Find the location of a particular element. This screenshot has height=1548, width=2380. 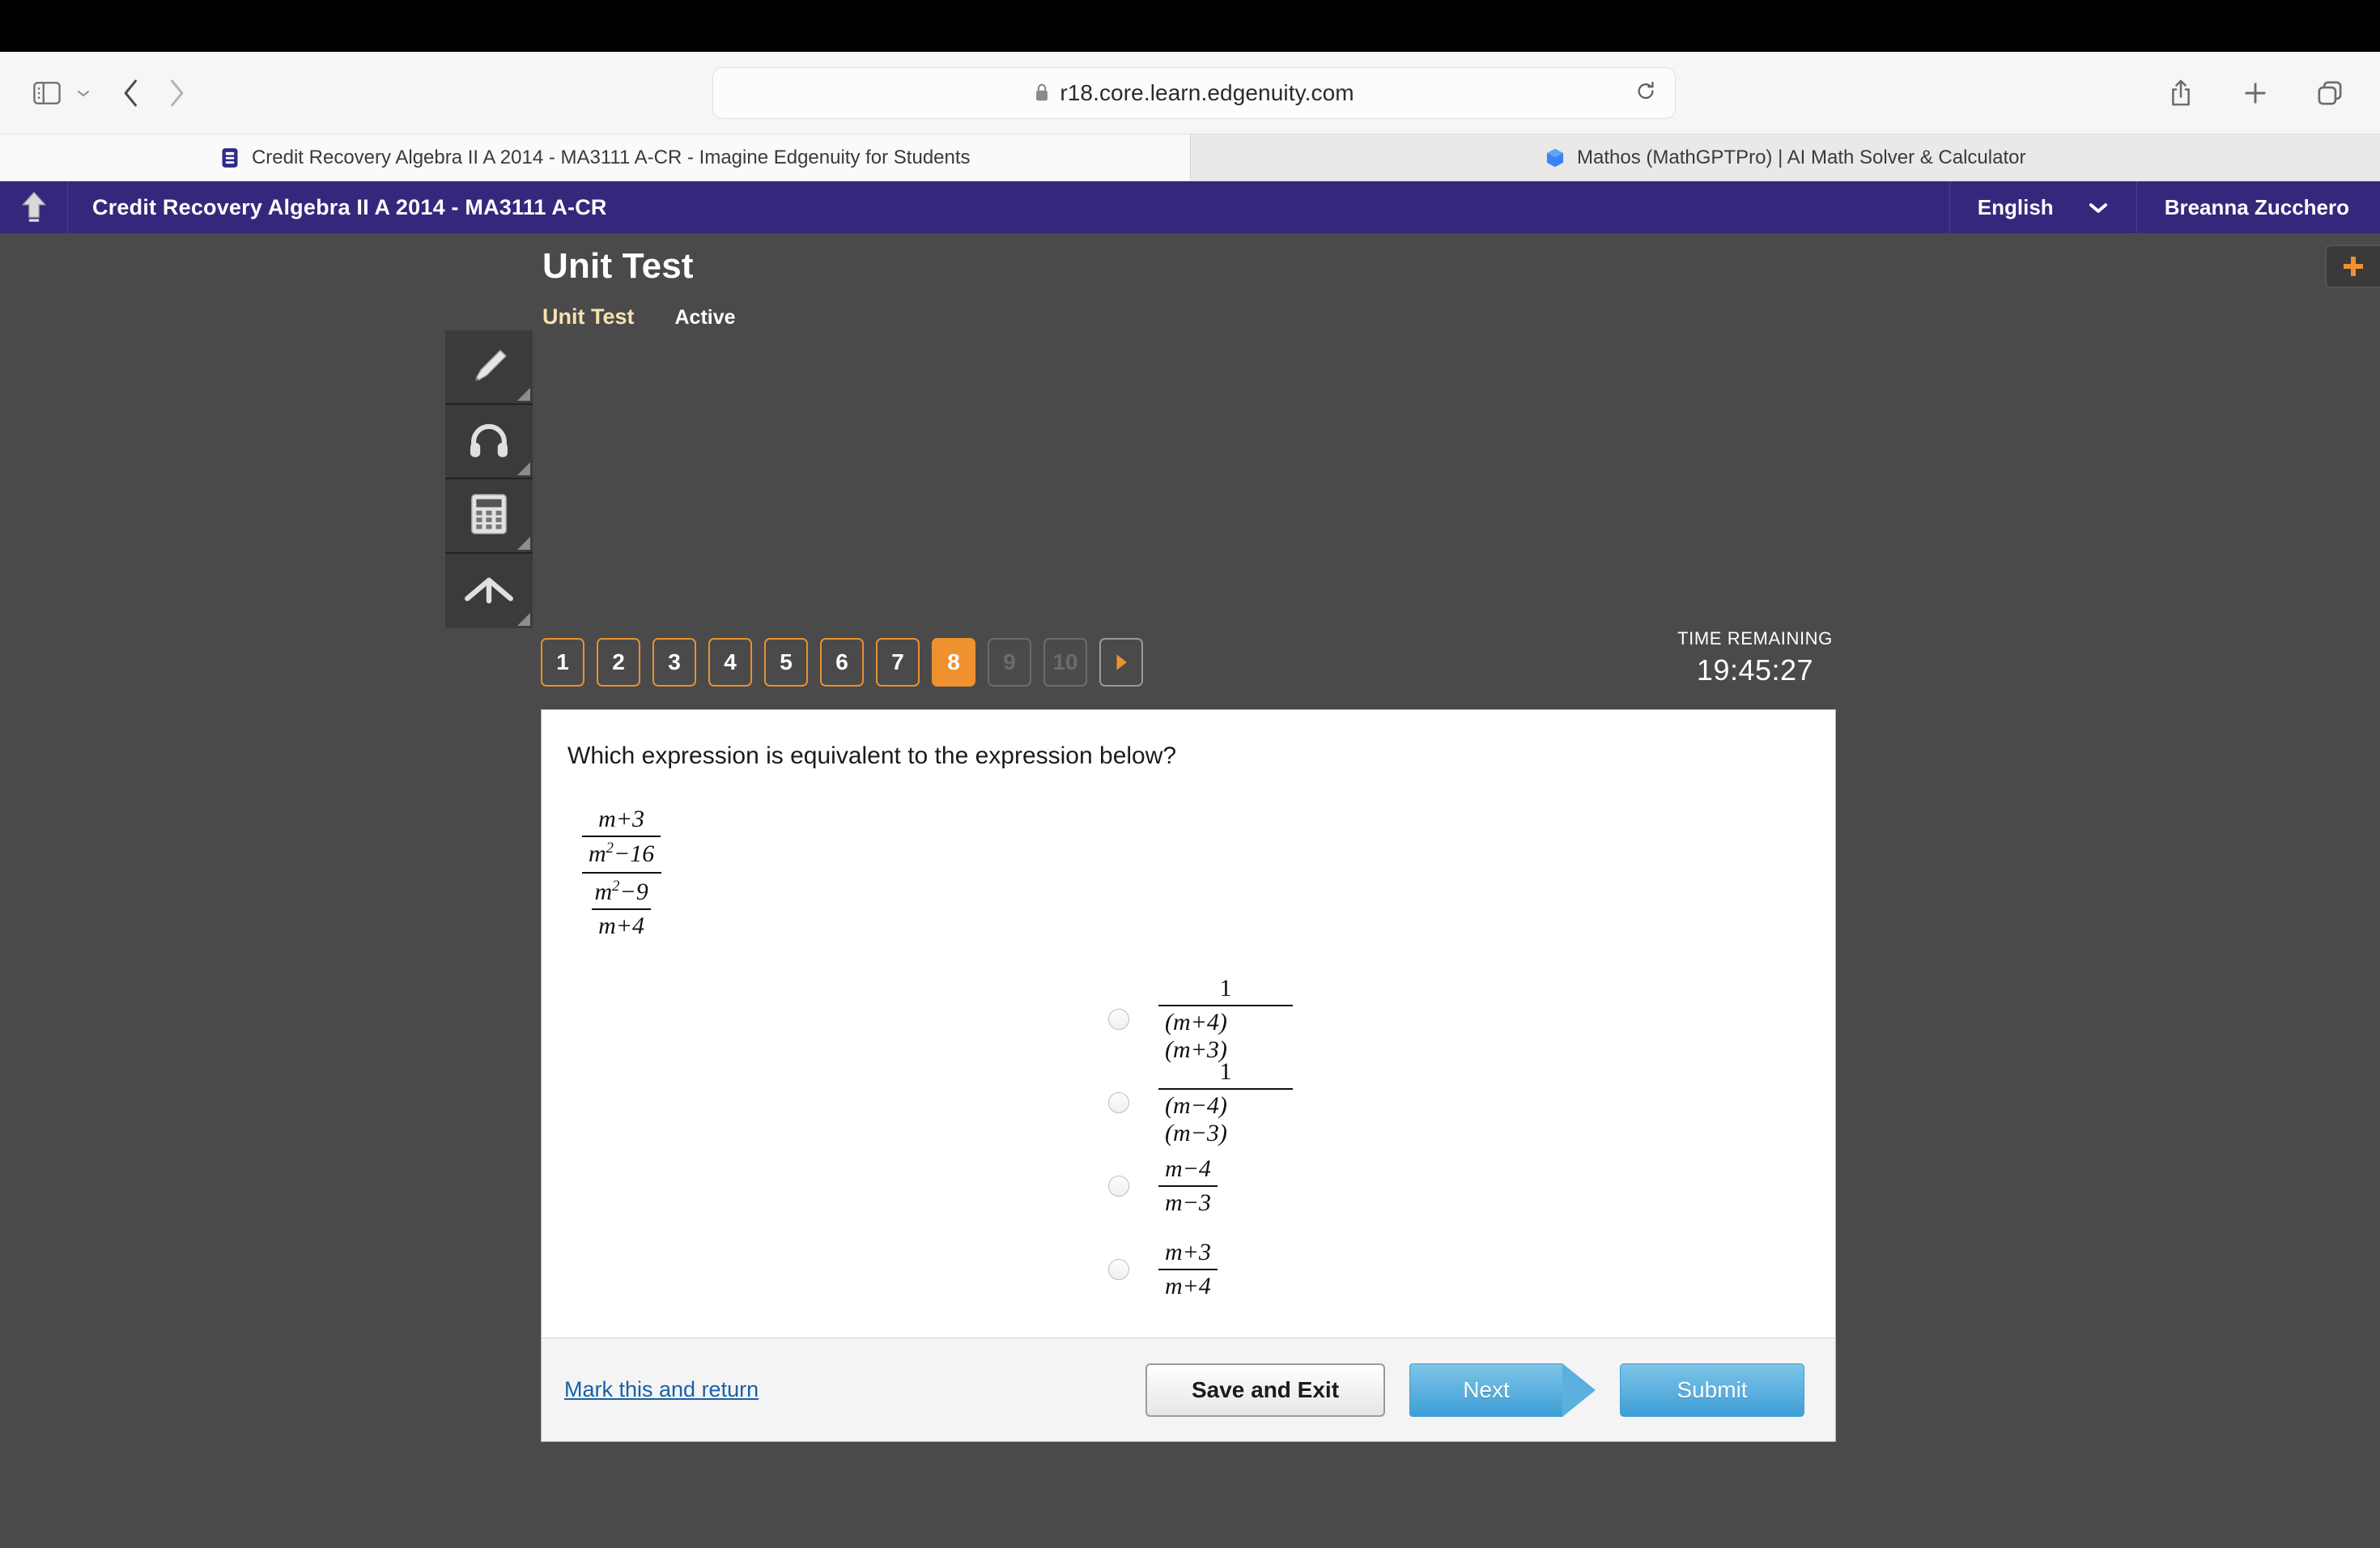

question-button-8: 8 is located at coordinates (954, 663).